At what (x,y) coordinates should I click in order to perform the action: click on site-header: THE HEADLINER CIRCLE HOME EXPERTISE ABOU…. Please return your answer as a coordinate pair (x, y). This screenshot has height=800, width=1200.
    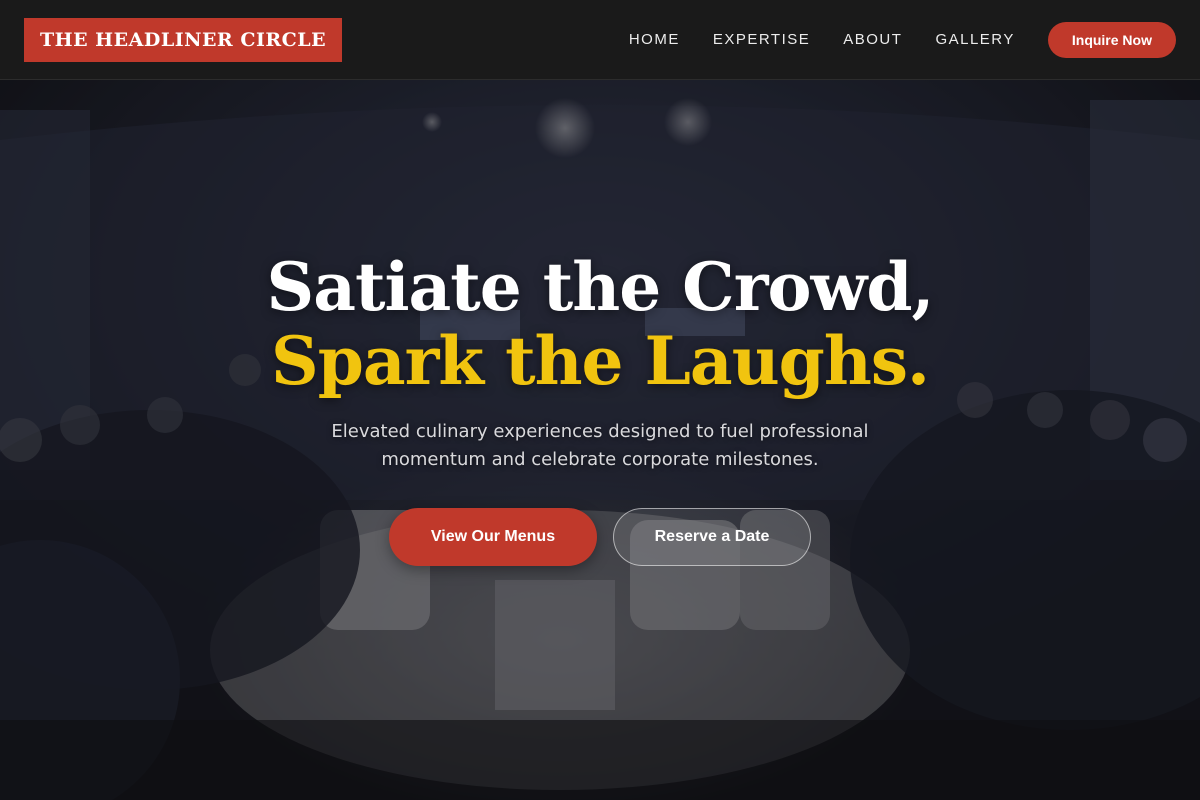
    Looking at the image, I should click on (600, 40).